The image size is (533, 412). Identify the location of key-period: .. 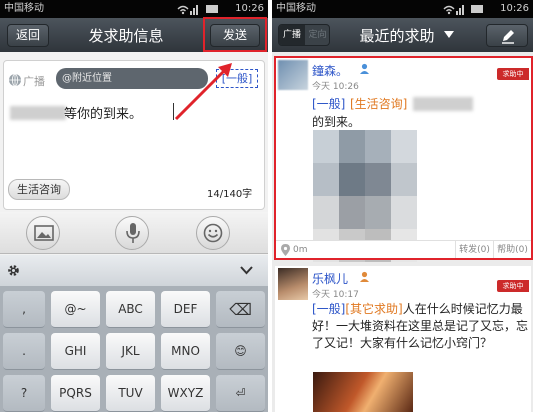
(24, 351).